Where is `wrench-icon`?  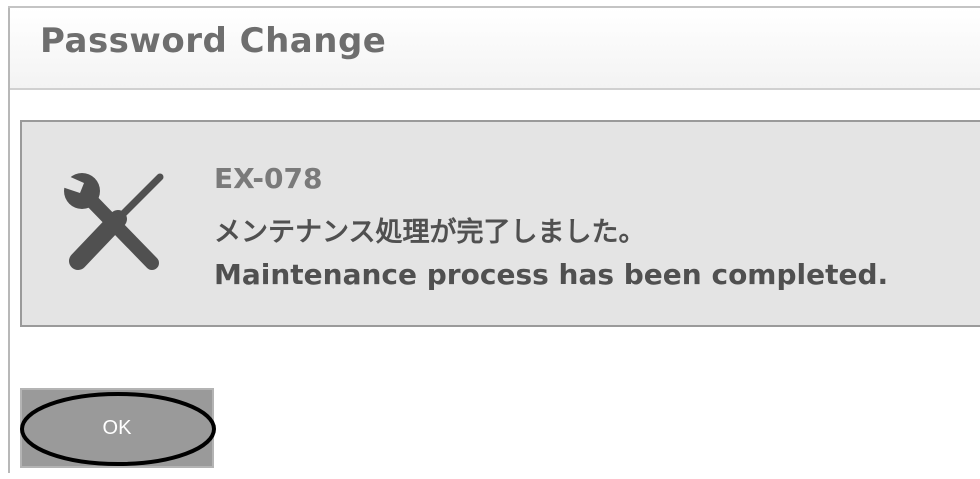
wrench-icon is located at coordinates (110, 221).